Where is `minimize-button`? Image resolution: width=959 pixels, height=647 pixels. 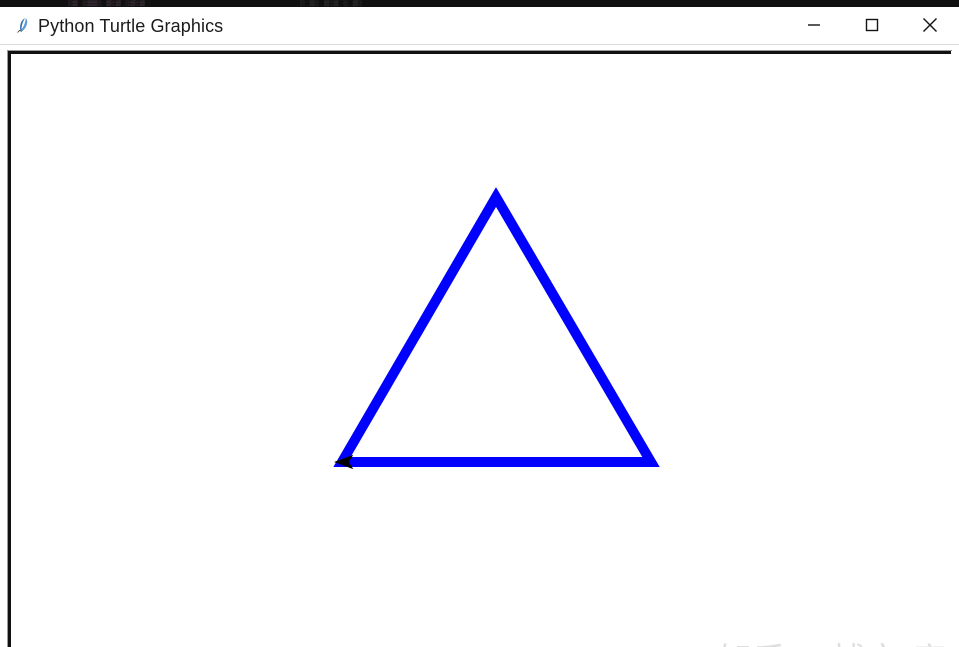 minimize-button is located at coordinates (814, 26).